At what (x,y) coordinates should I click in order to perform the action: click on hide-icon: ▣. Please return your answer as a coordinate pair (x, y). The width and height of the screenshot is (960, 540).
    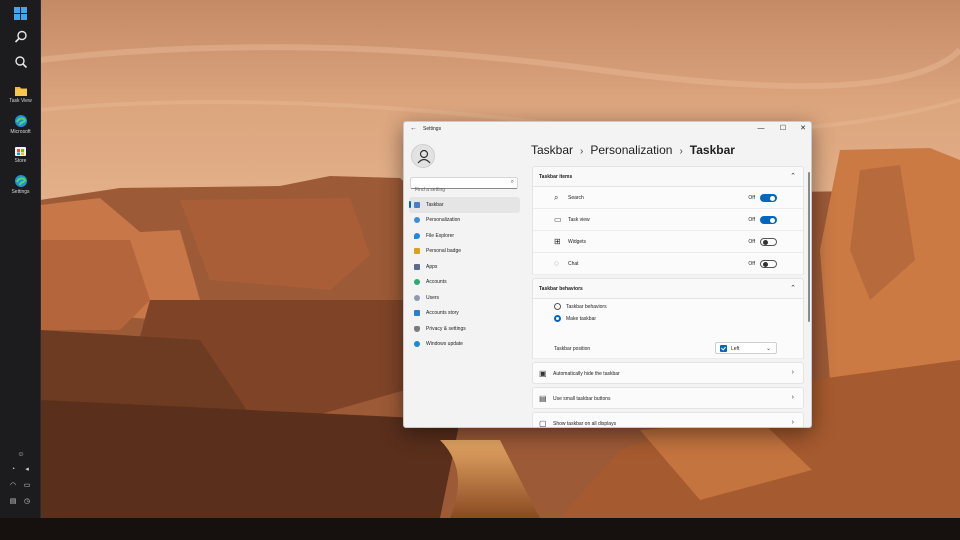
    Looking at the image, I should click on (543, 373).